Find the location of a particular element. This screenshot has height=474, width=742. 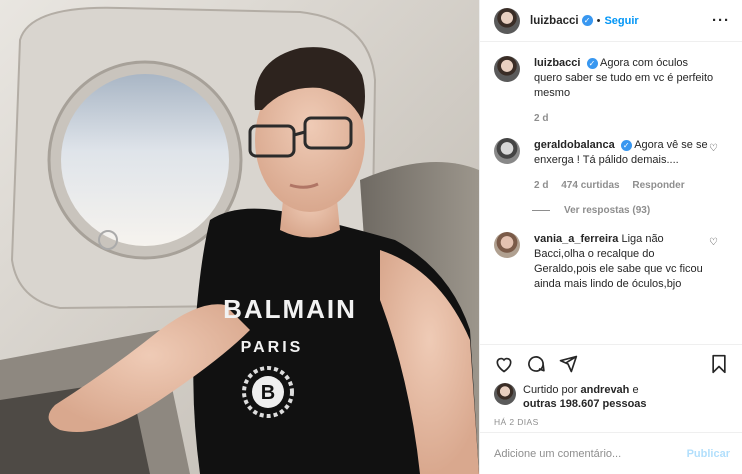

view-replies-button: Ver respostas (93) is located at coordinates (631, 210).